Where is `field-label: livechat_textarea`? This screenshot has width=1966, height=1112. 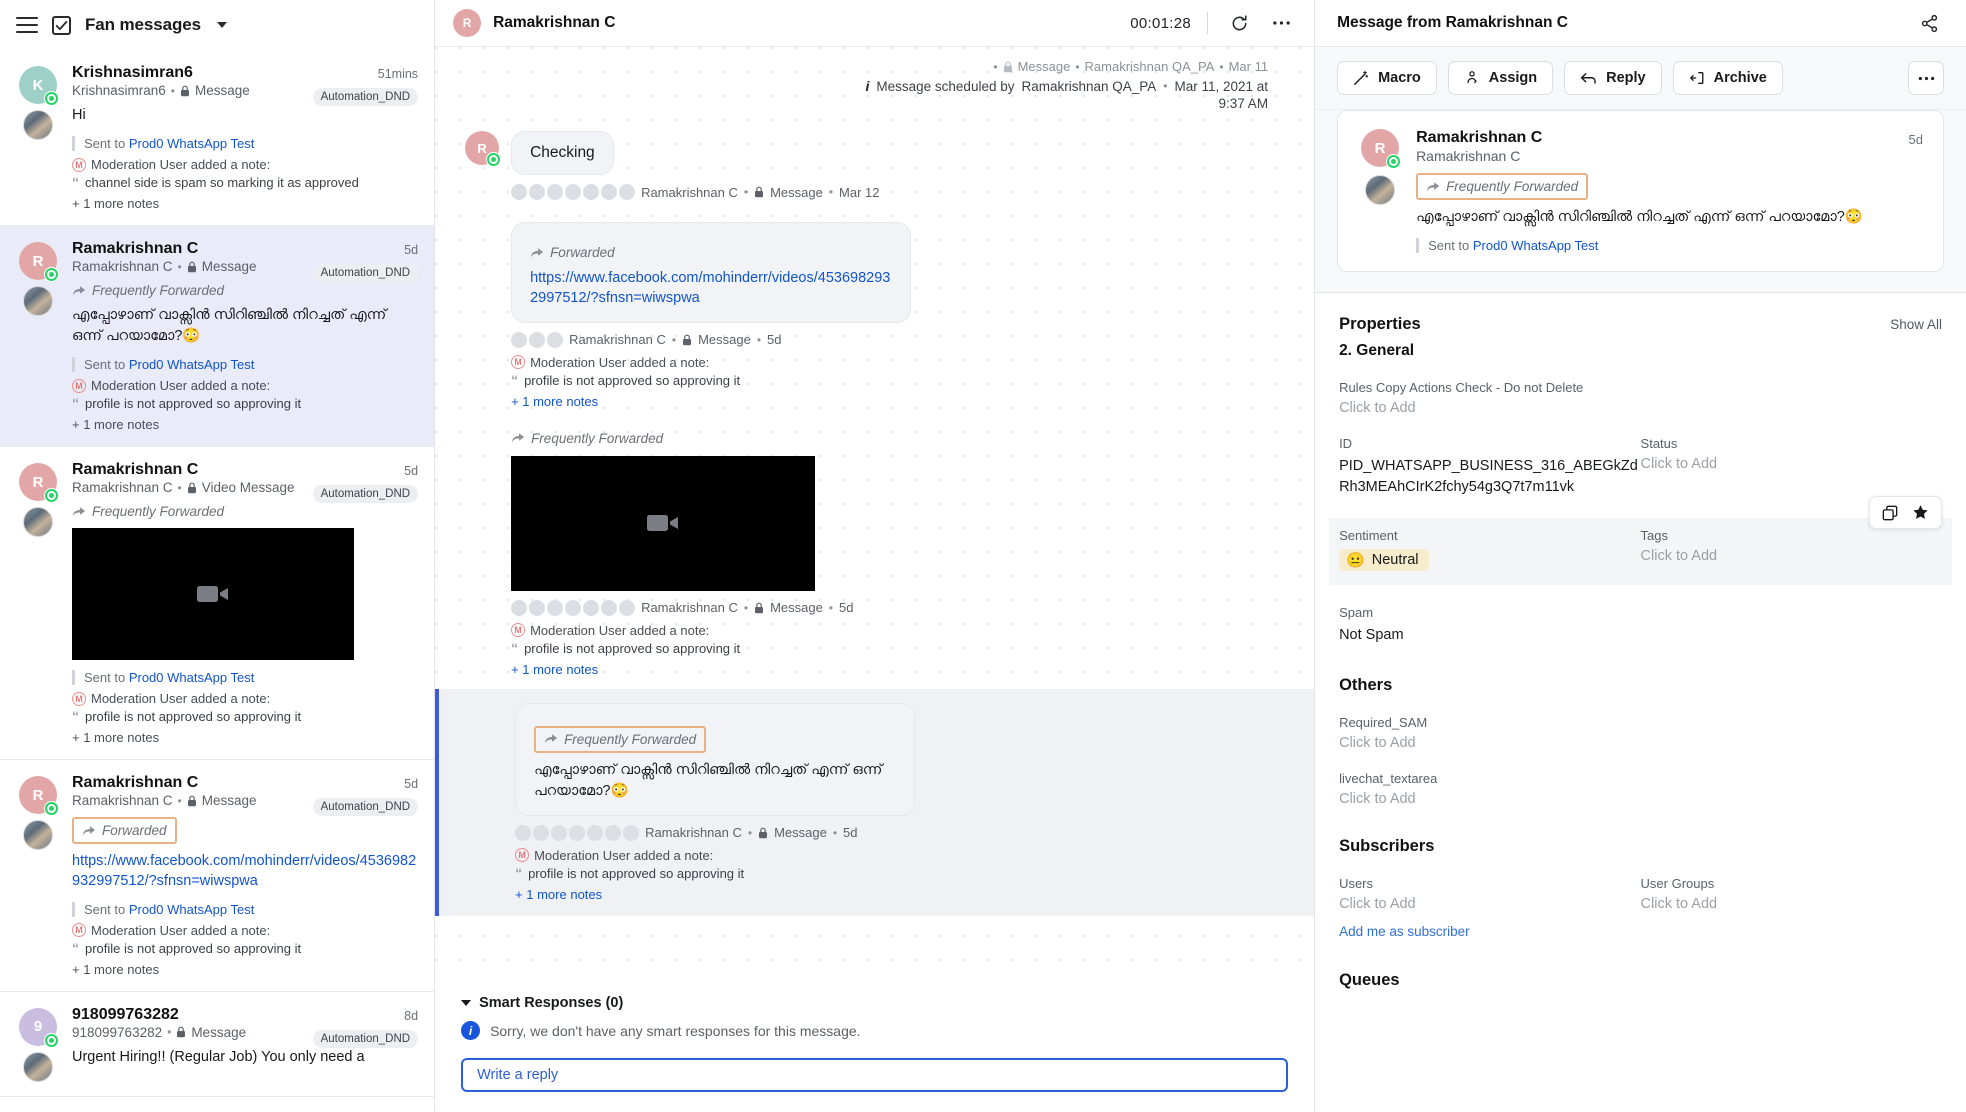
field-label: livechat_textarea is located at coordinates (1388, 779).